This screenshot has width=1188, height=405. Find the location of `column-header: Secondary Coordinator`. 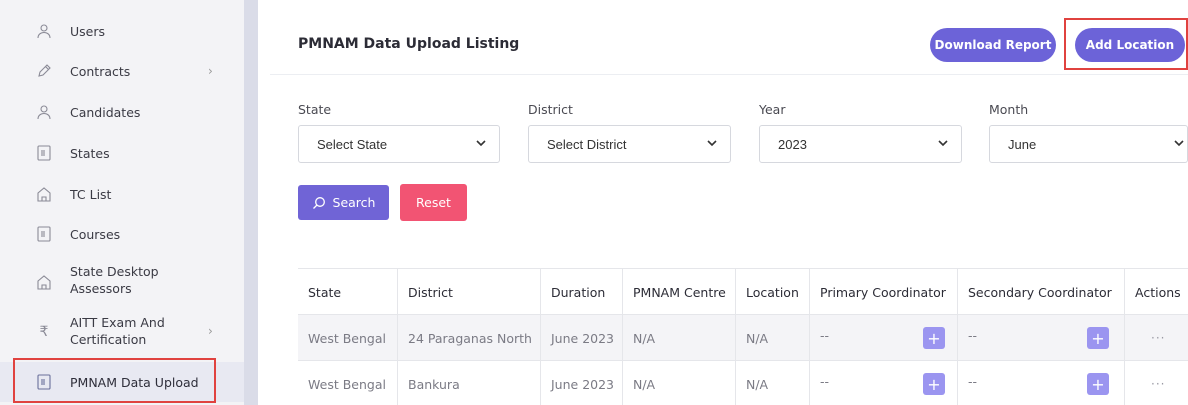

column-header: Secondary Coordinator is located at coordinates (1040, 292).